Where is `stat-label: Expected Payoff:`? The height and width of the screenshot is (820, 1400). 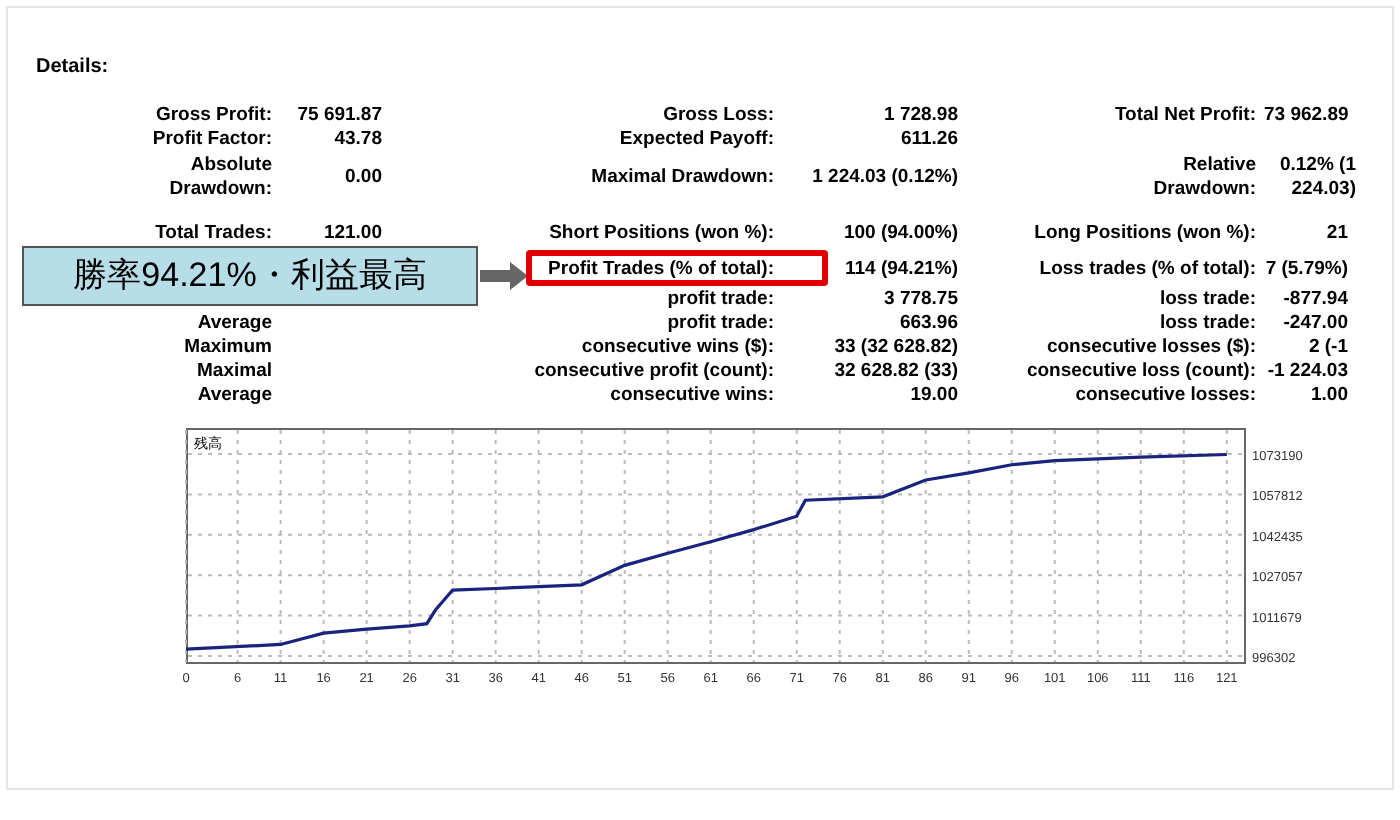
stat-label: Expected Payoff: is located at coordinates (696, 139).